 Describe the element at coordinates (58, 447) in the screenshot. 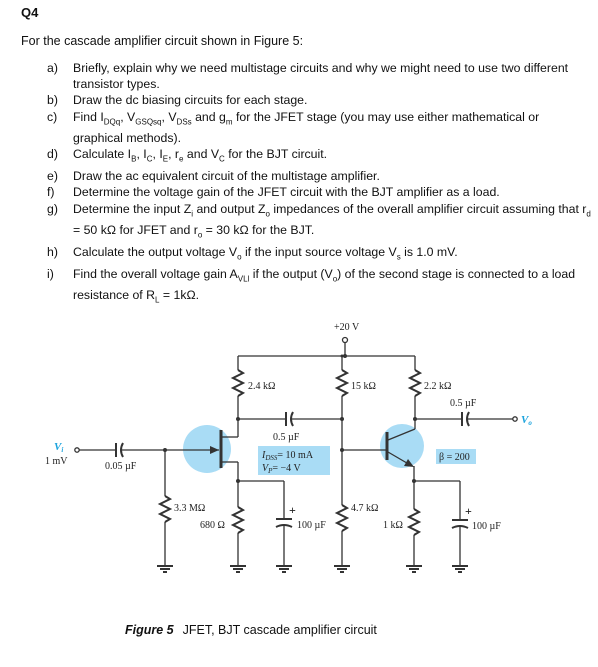

I see `input-label: Vi` at that location.